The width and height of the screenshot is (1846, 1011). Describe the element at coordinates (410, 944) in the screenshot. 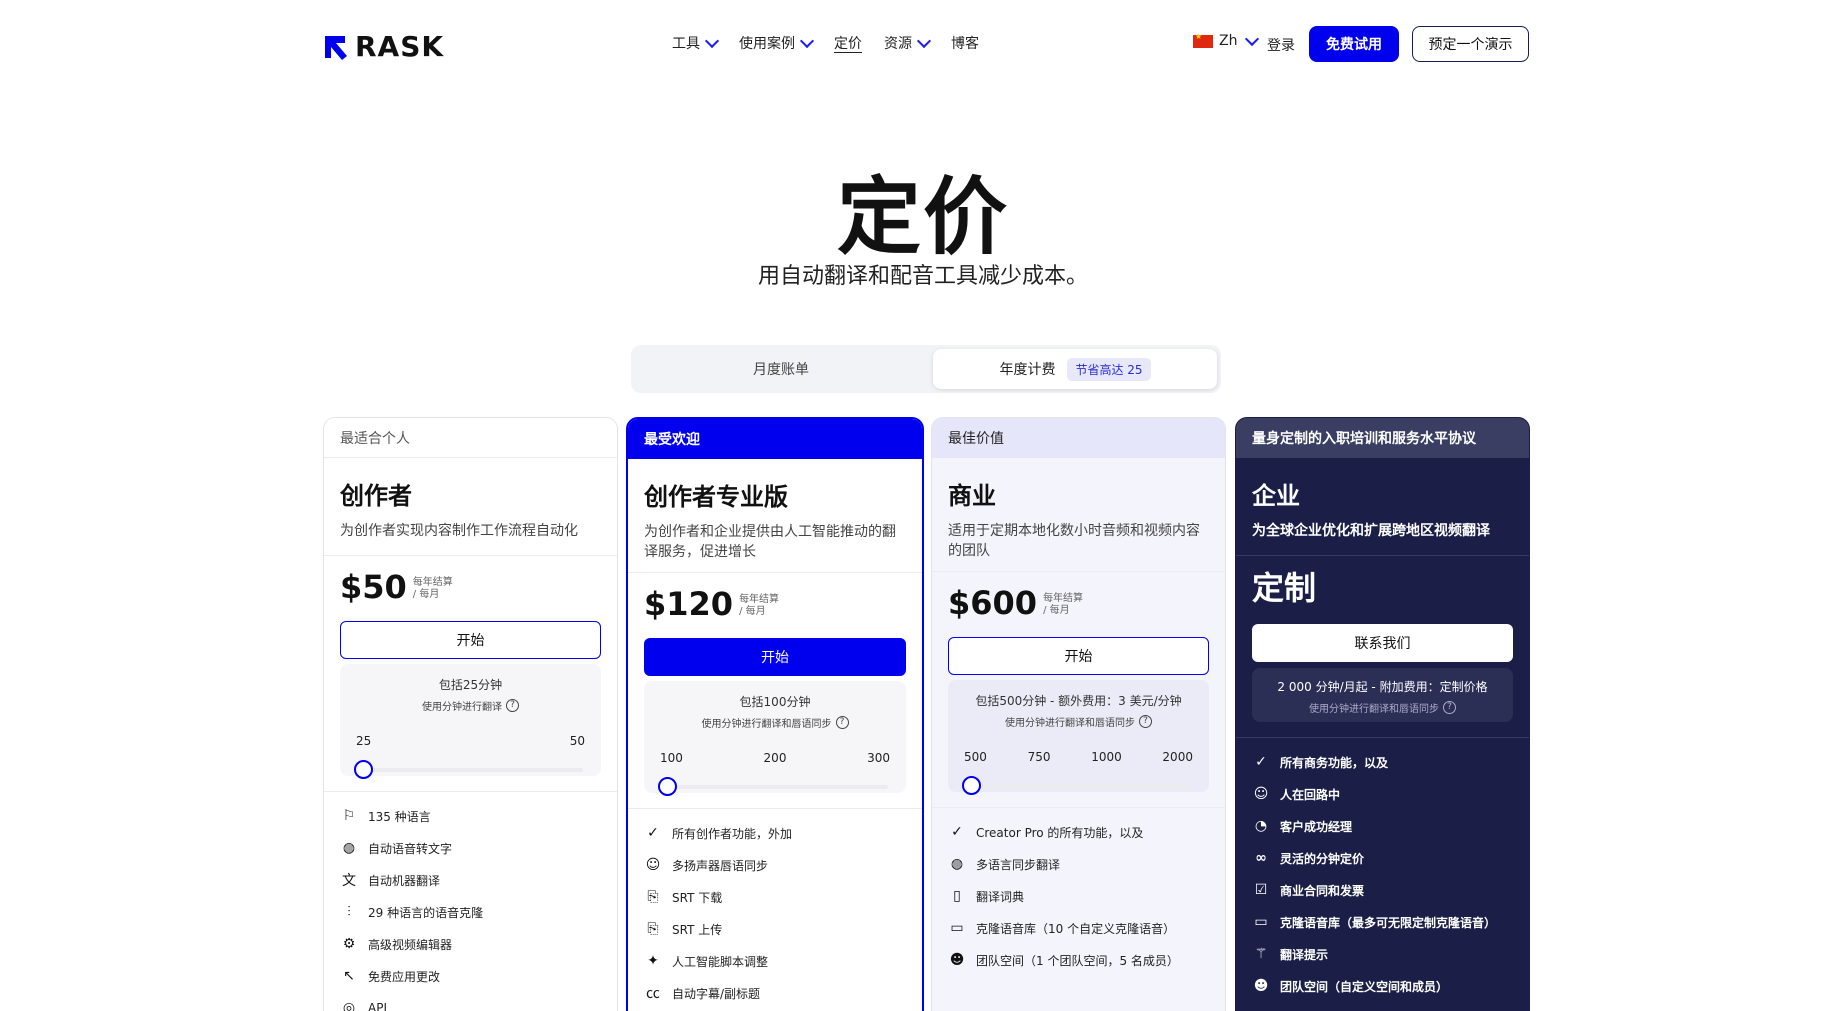

I see `feature-label: 高级视频编辑器` at that location.